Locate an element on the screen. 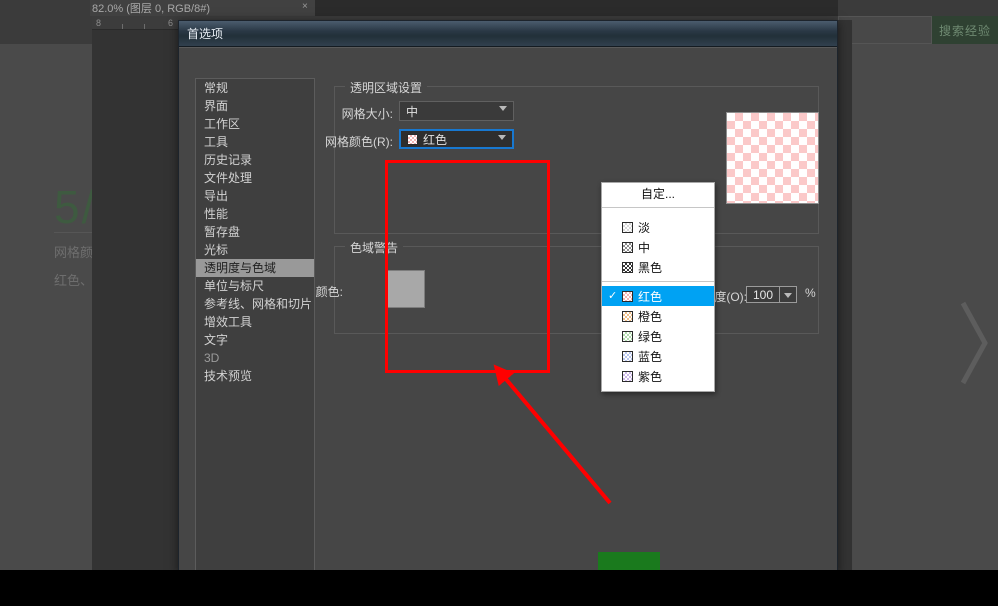 The height and width of the screenshot is (606, 998). sidebar-item-15: 3D is located at coordinates (255, 358).